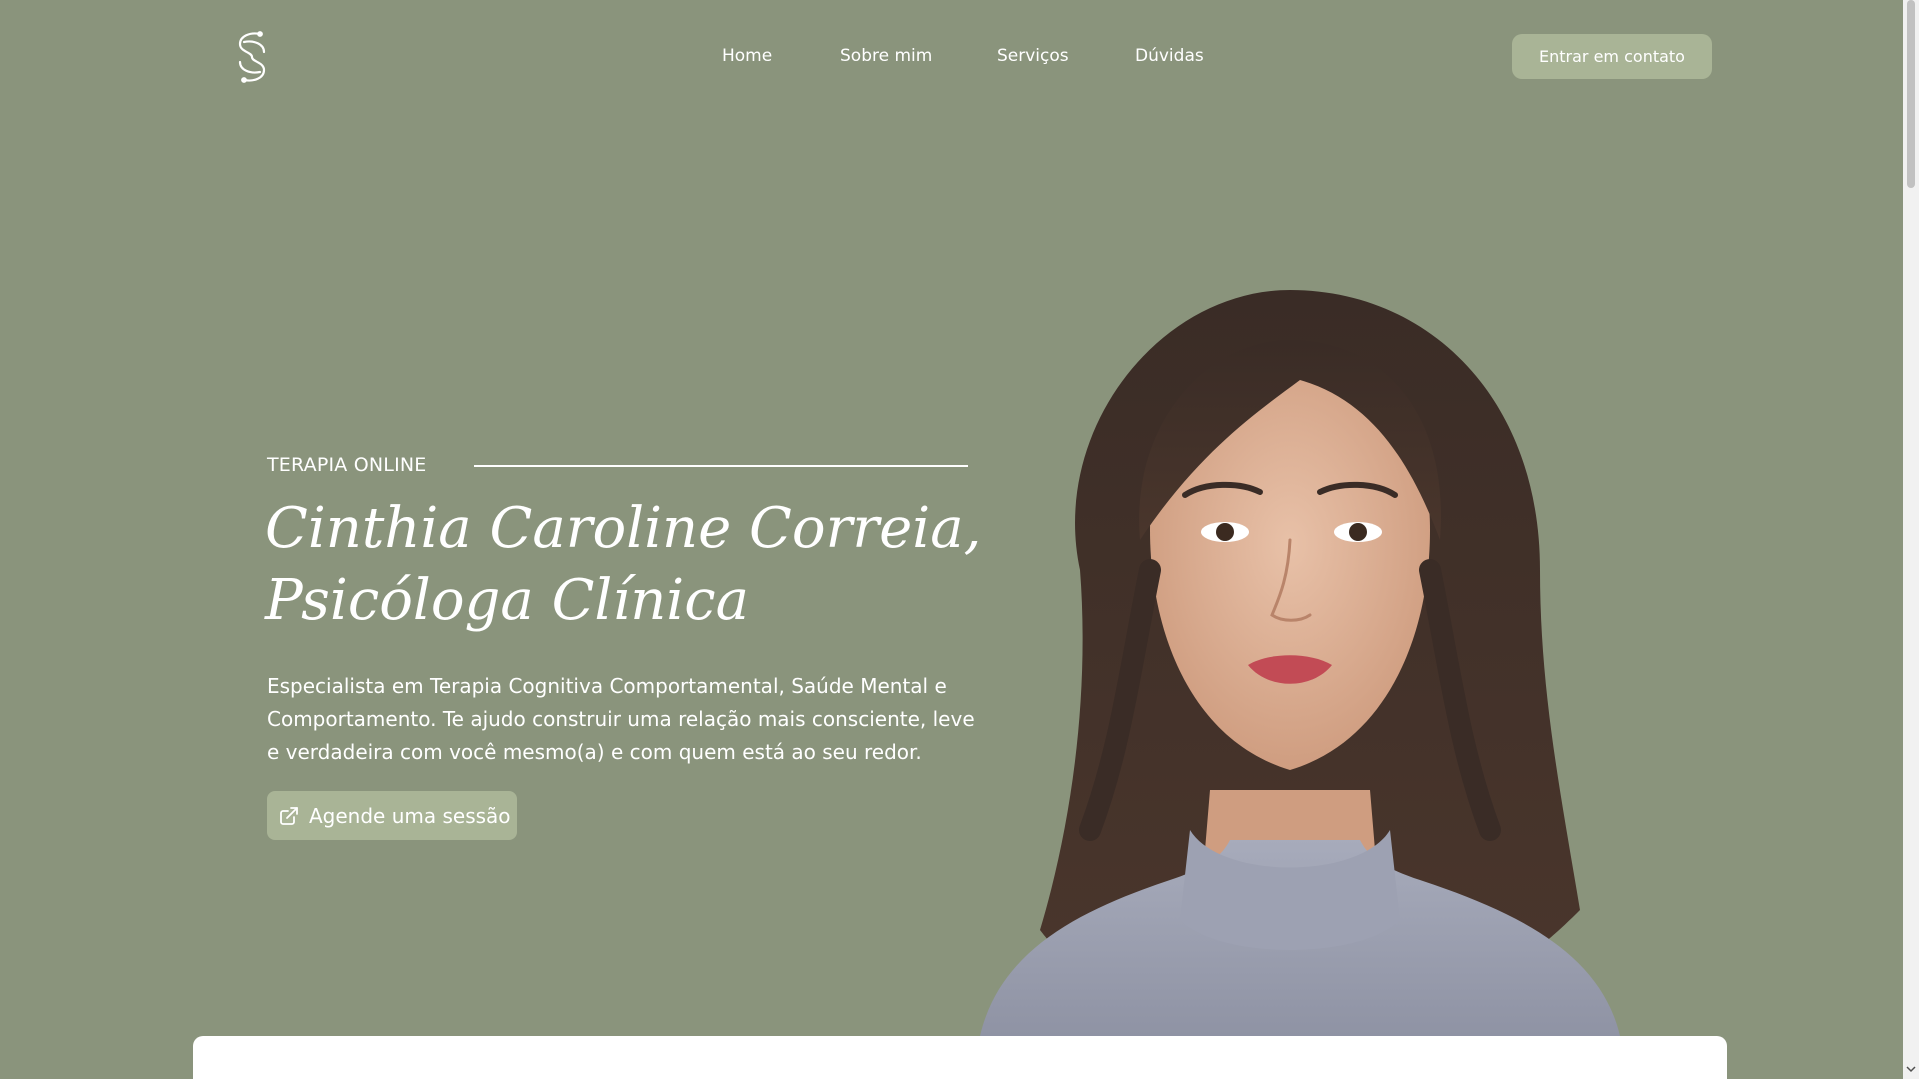 The image size is (1919, 1079). Describe the element at coordinates (1169, 56) in the screenshot. I see `nav-duvidas: Dúvidas` at that location.